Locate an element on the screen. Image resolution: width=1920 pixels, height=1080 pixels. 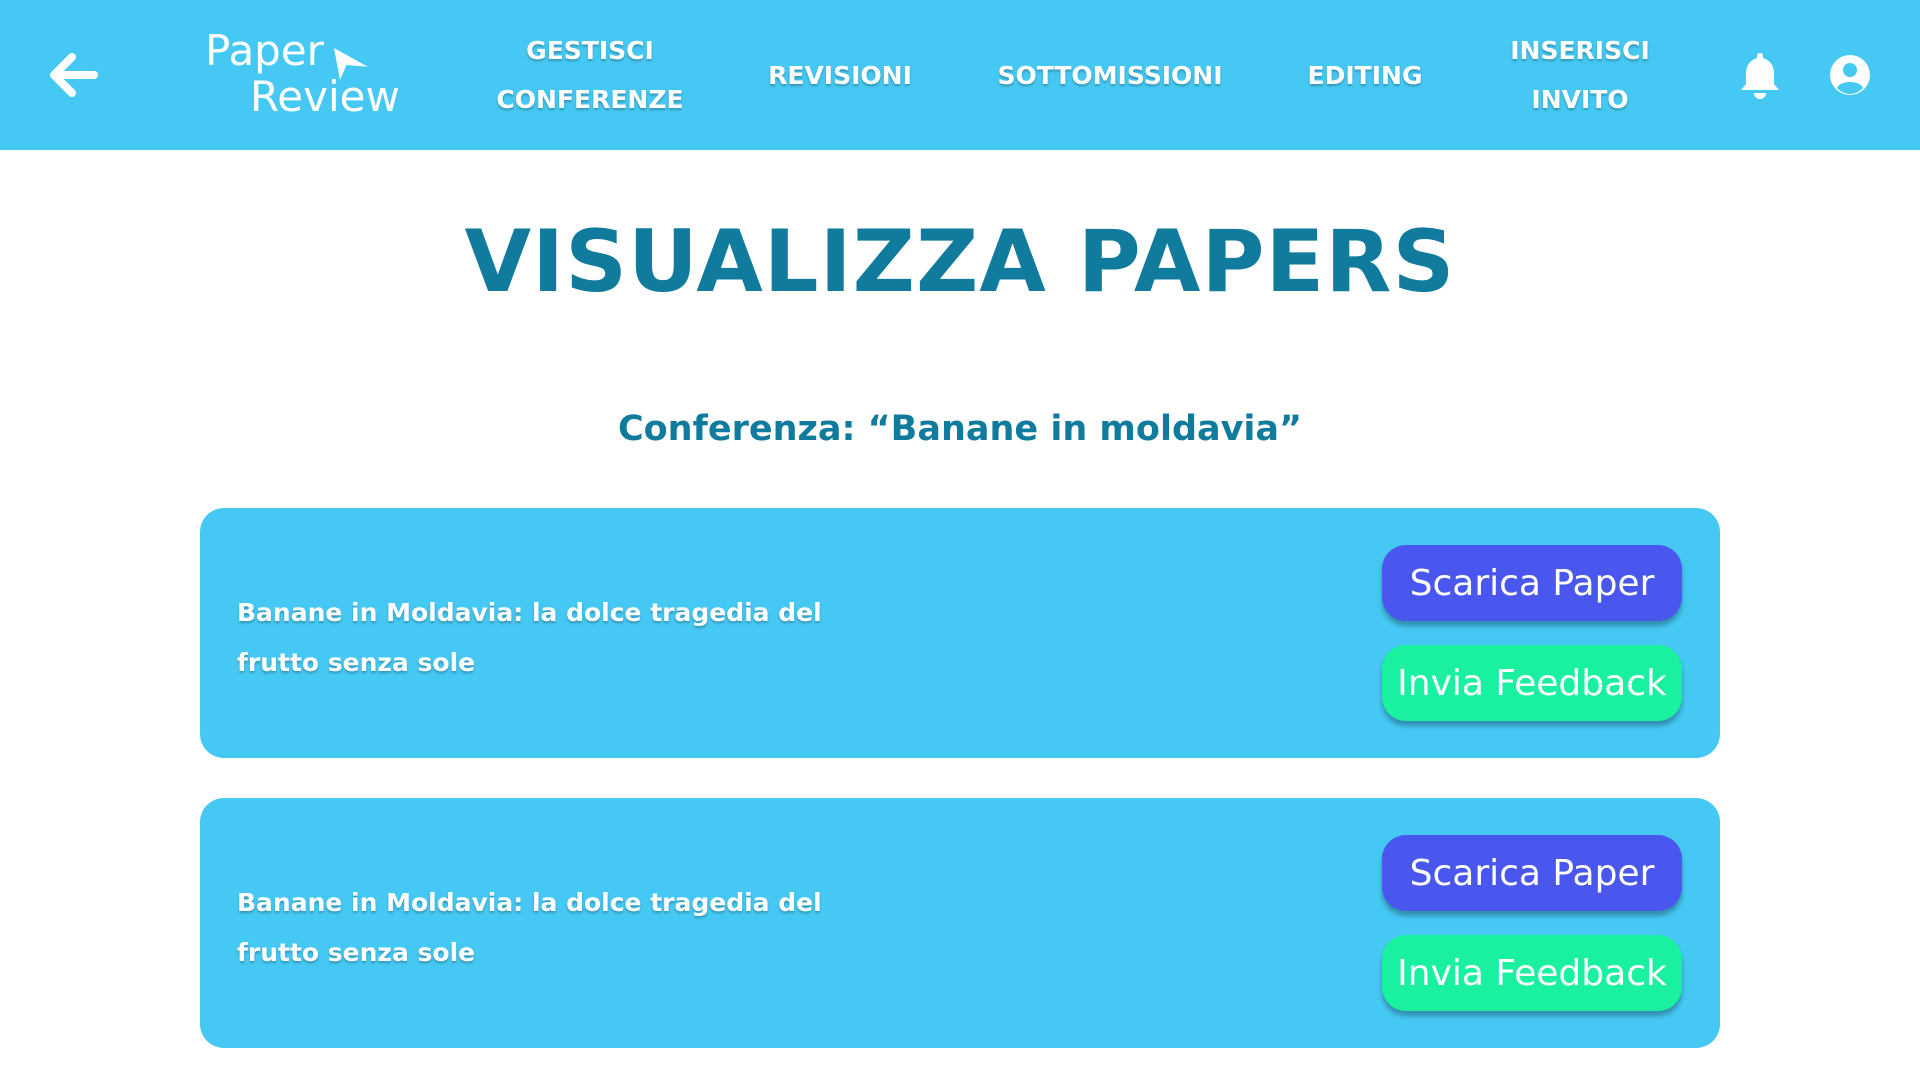
nav-label: EDITING is located at coordinates (1365, 75).